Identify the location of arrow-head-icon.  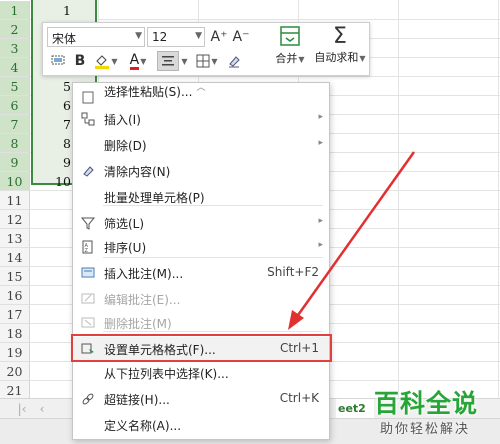
(296, 320).